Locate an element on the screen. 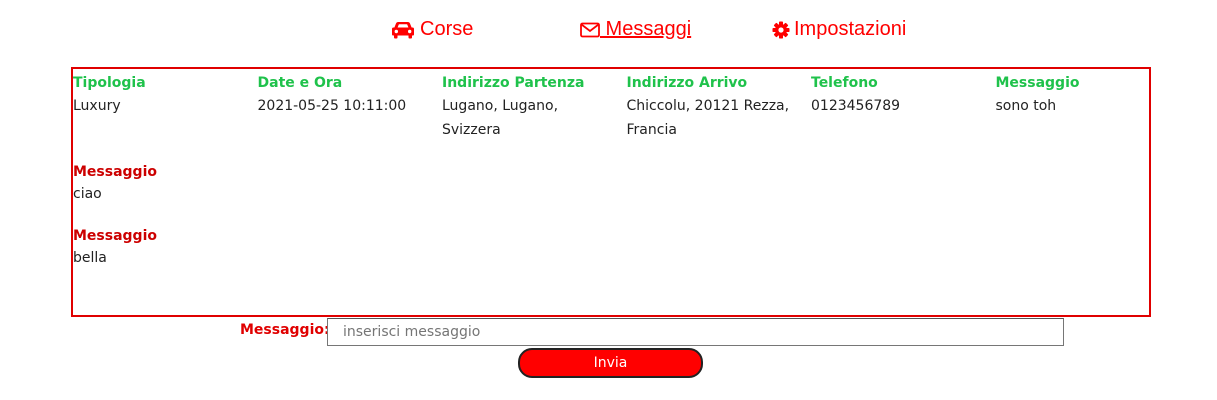  envelope-icon is located at coordinates (590, 30).